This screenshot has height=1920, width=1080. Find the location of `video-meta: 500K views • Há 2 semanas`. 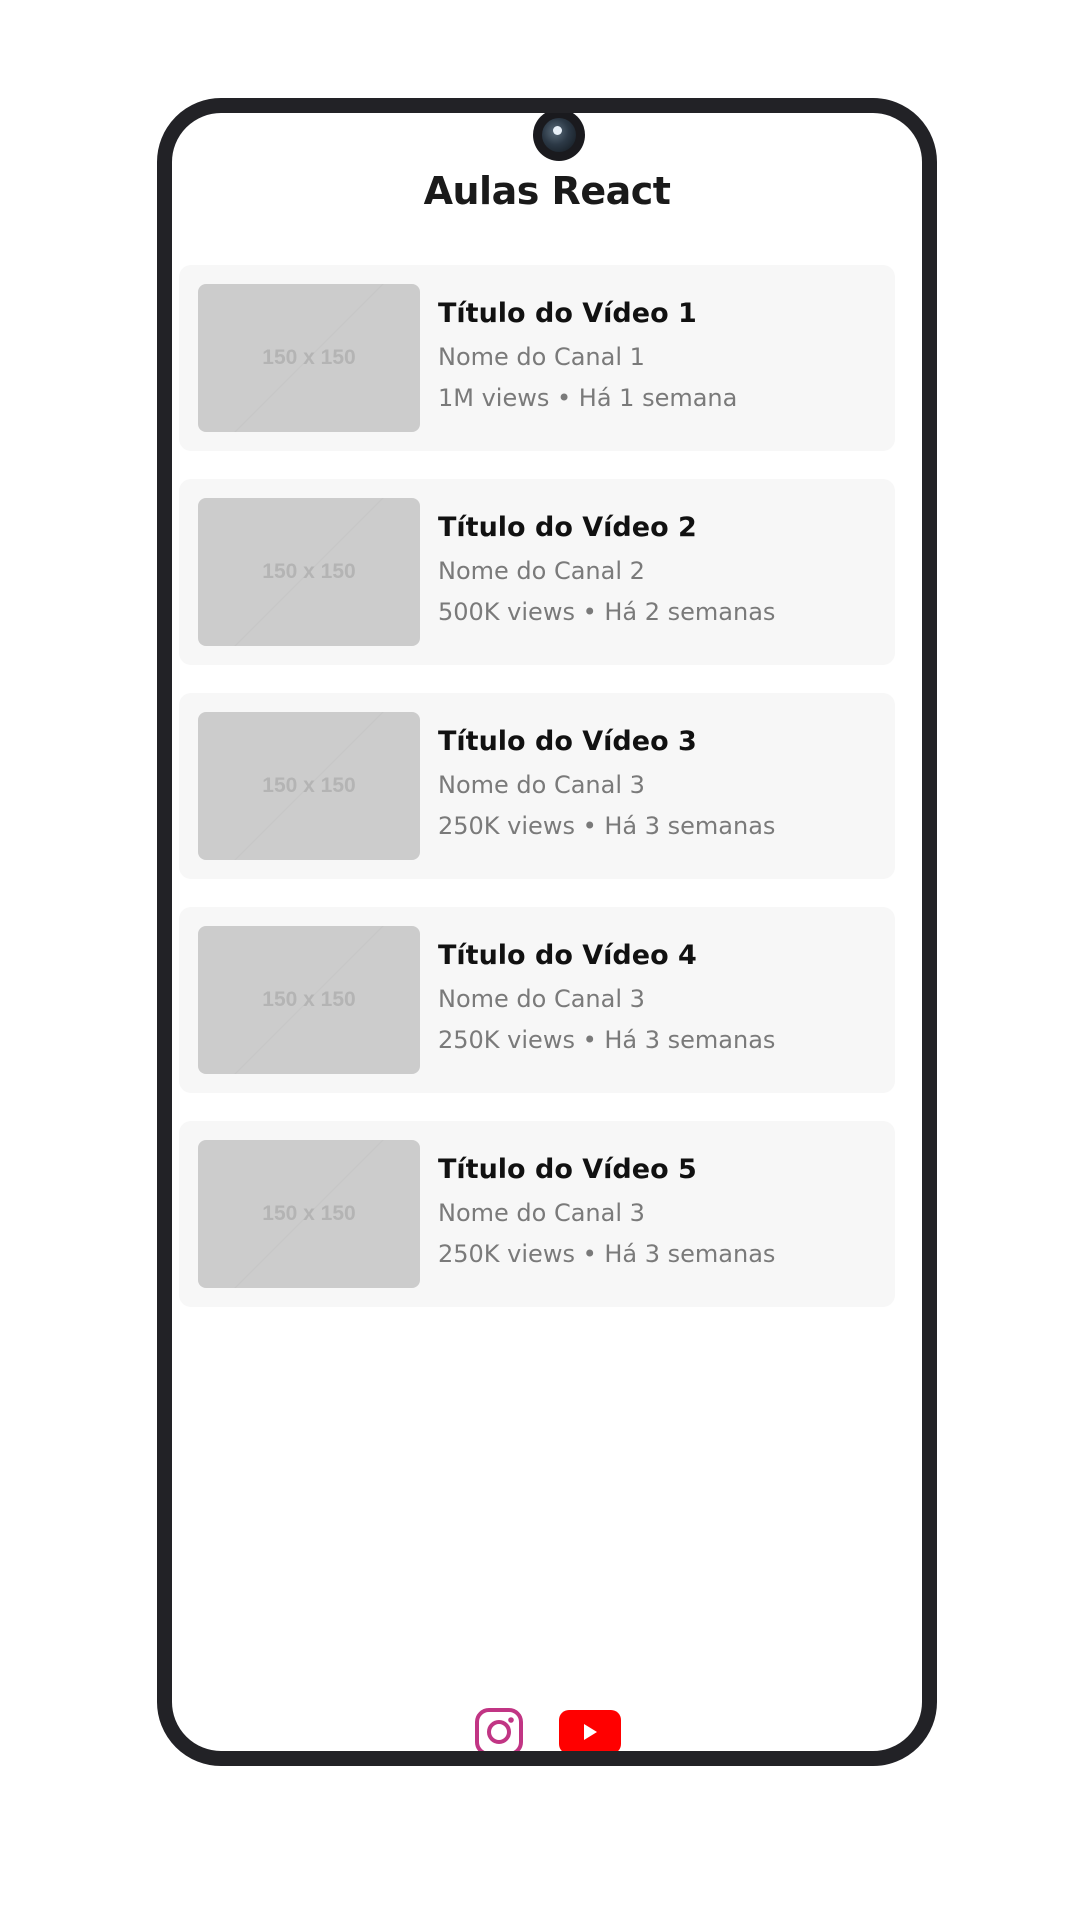

video-meta: 500K views • Há 2 semanas is located at coordinates (607, 612).